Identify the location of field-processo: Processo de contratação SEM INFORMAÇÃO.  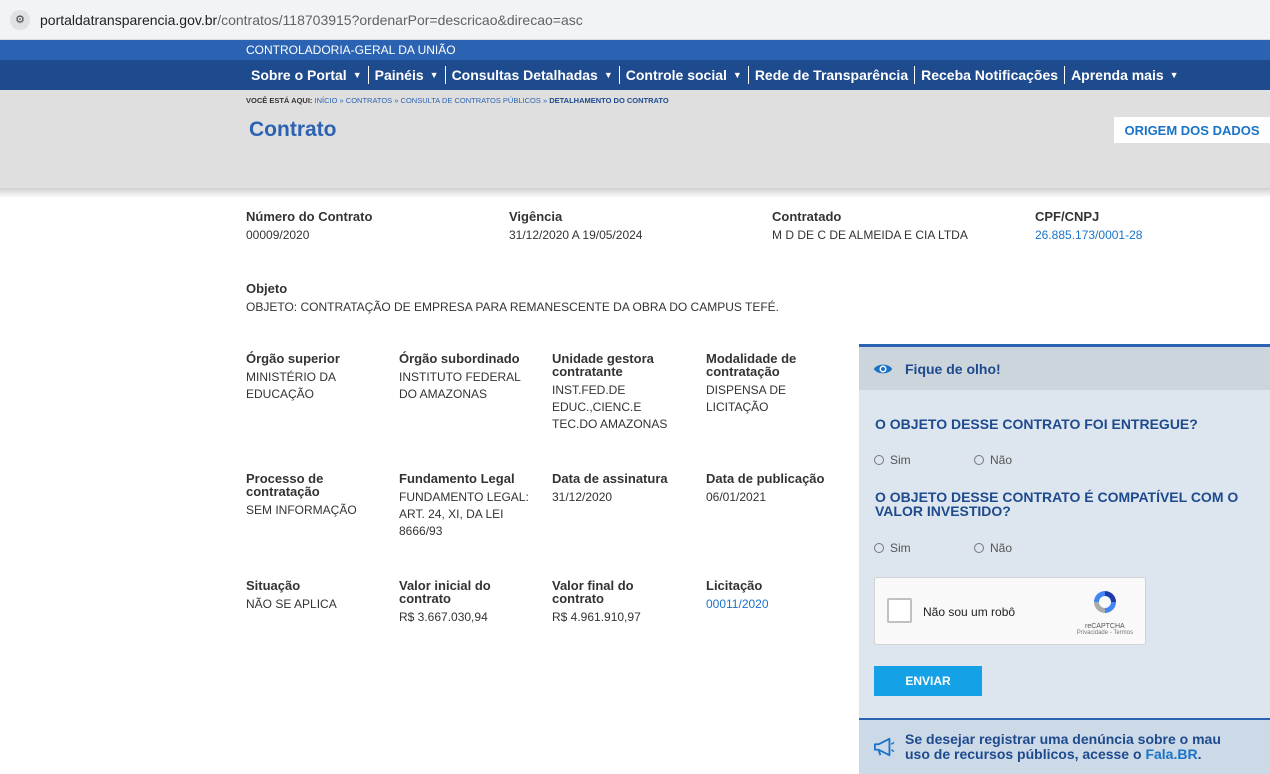
(301, 494).